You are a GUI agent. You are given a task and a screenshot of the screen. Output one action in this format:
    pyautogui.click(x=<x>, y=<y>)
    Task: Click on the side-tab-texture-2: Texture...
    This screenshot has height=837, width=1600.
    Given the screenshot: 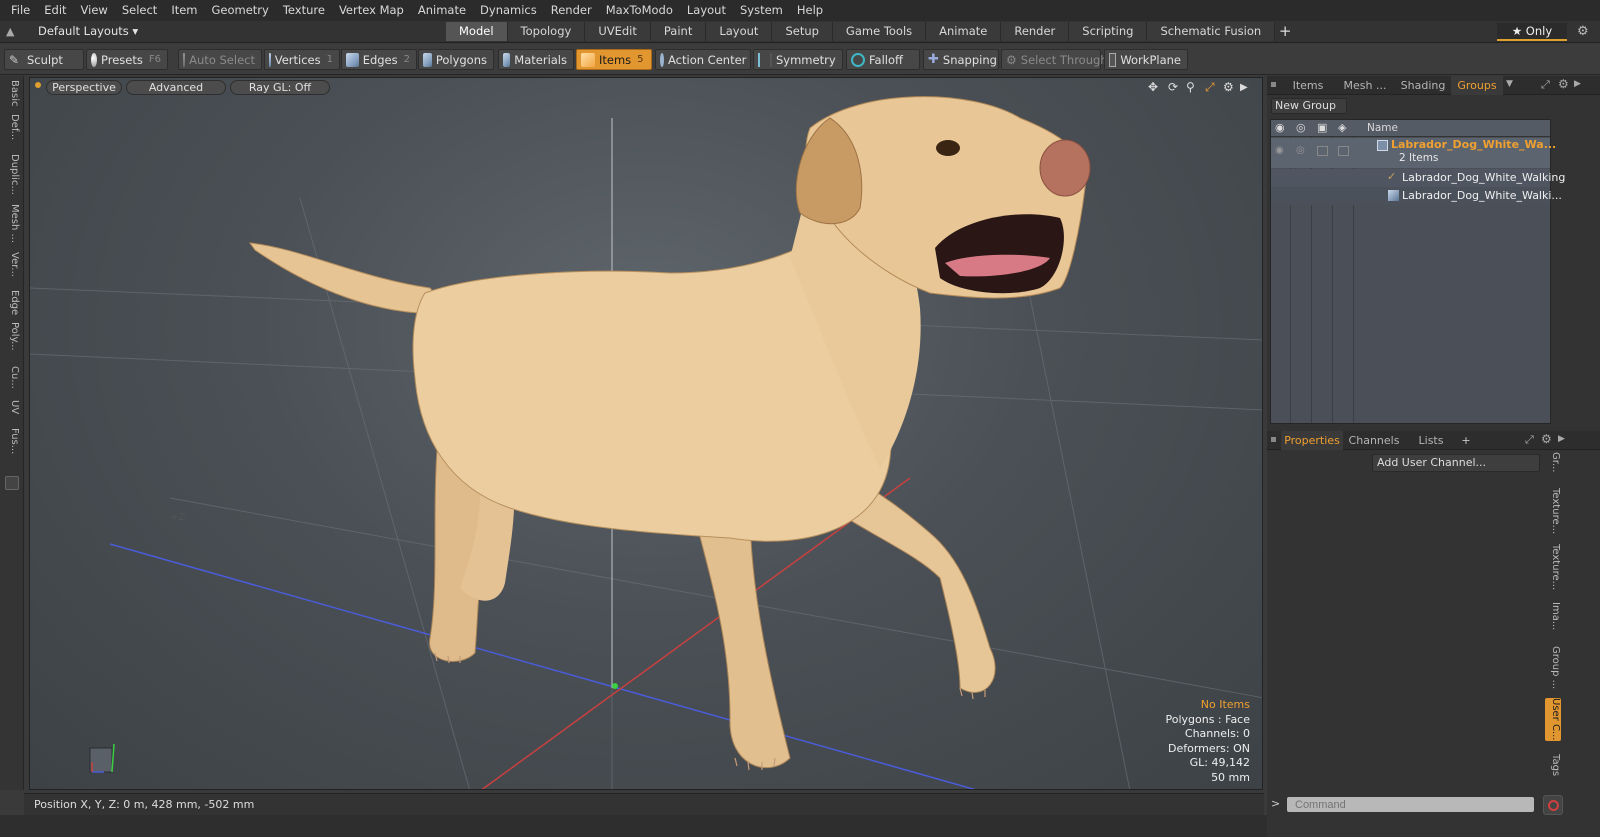 What is the action you would take?
    pyautogui.click(x=1553, y=567)
    